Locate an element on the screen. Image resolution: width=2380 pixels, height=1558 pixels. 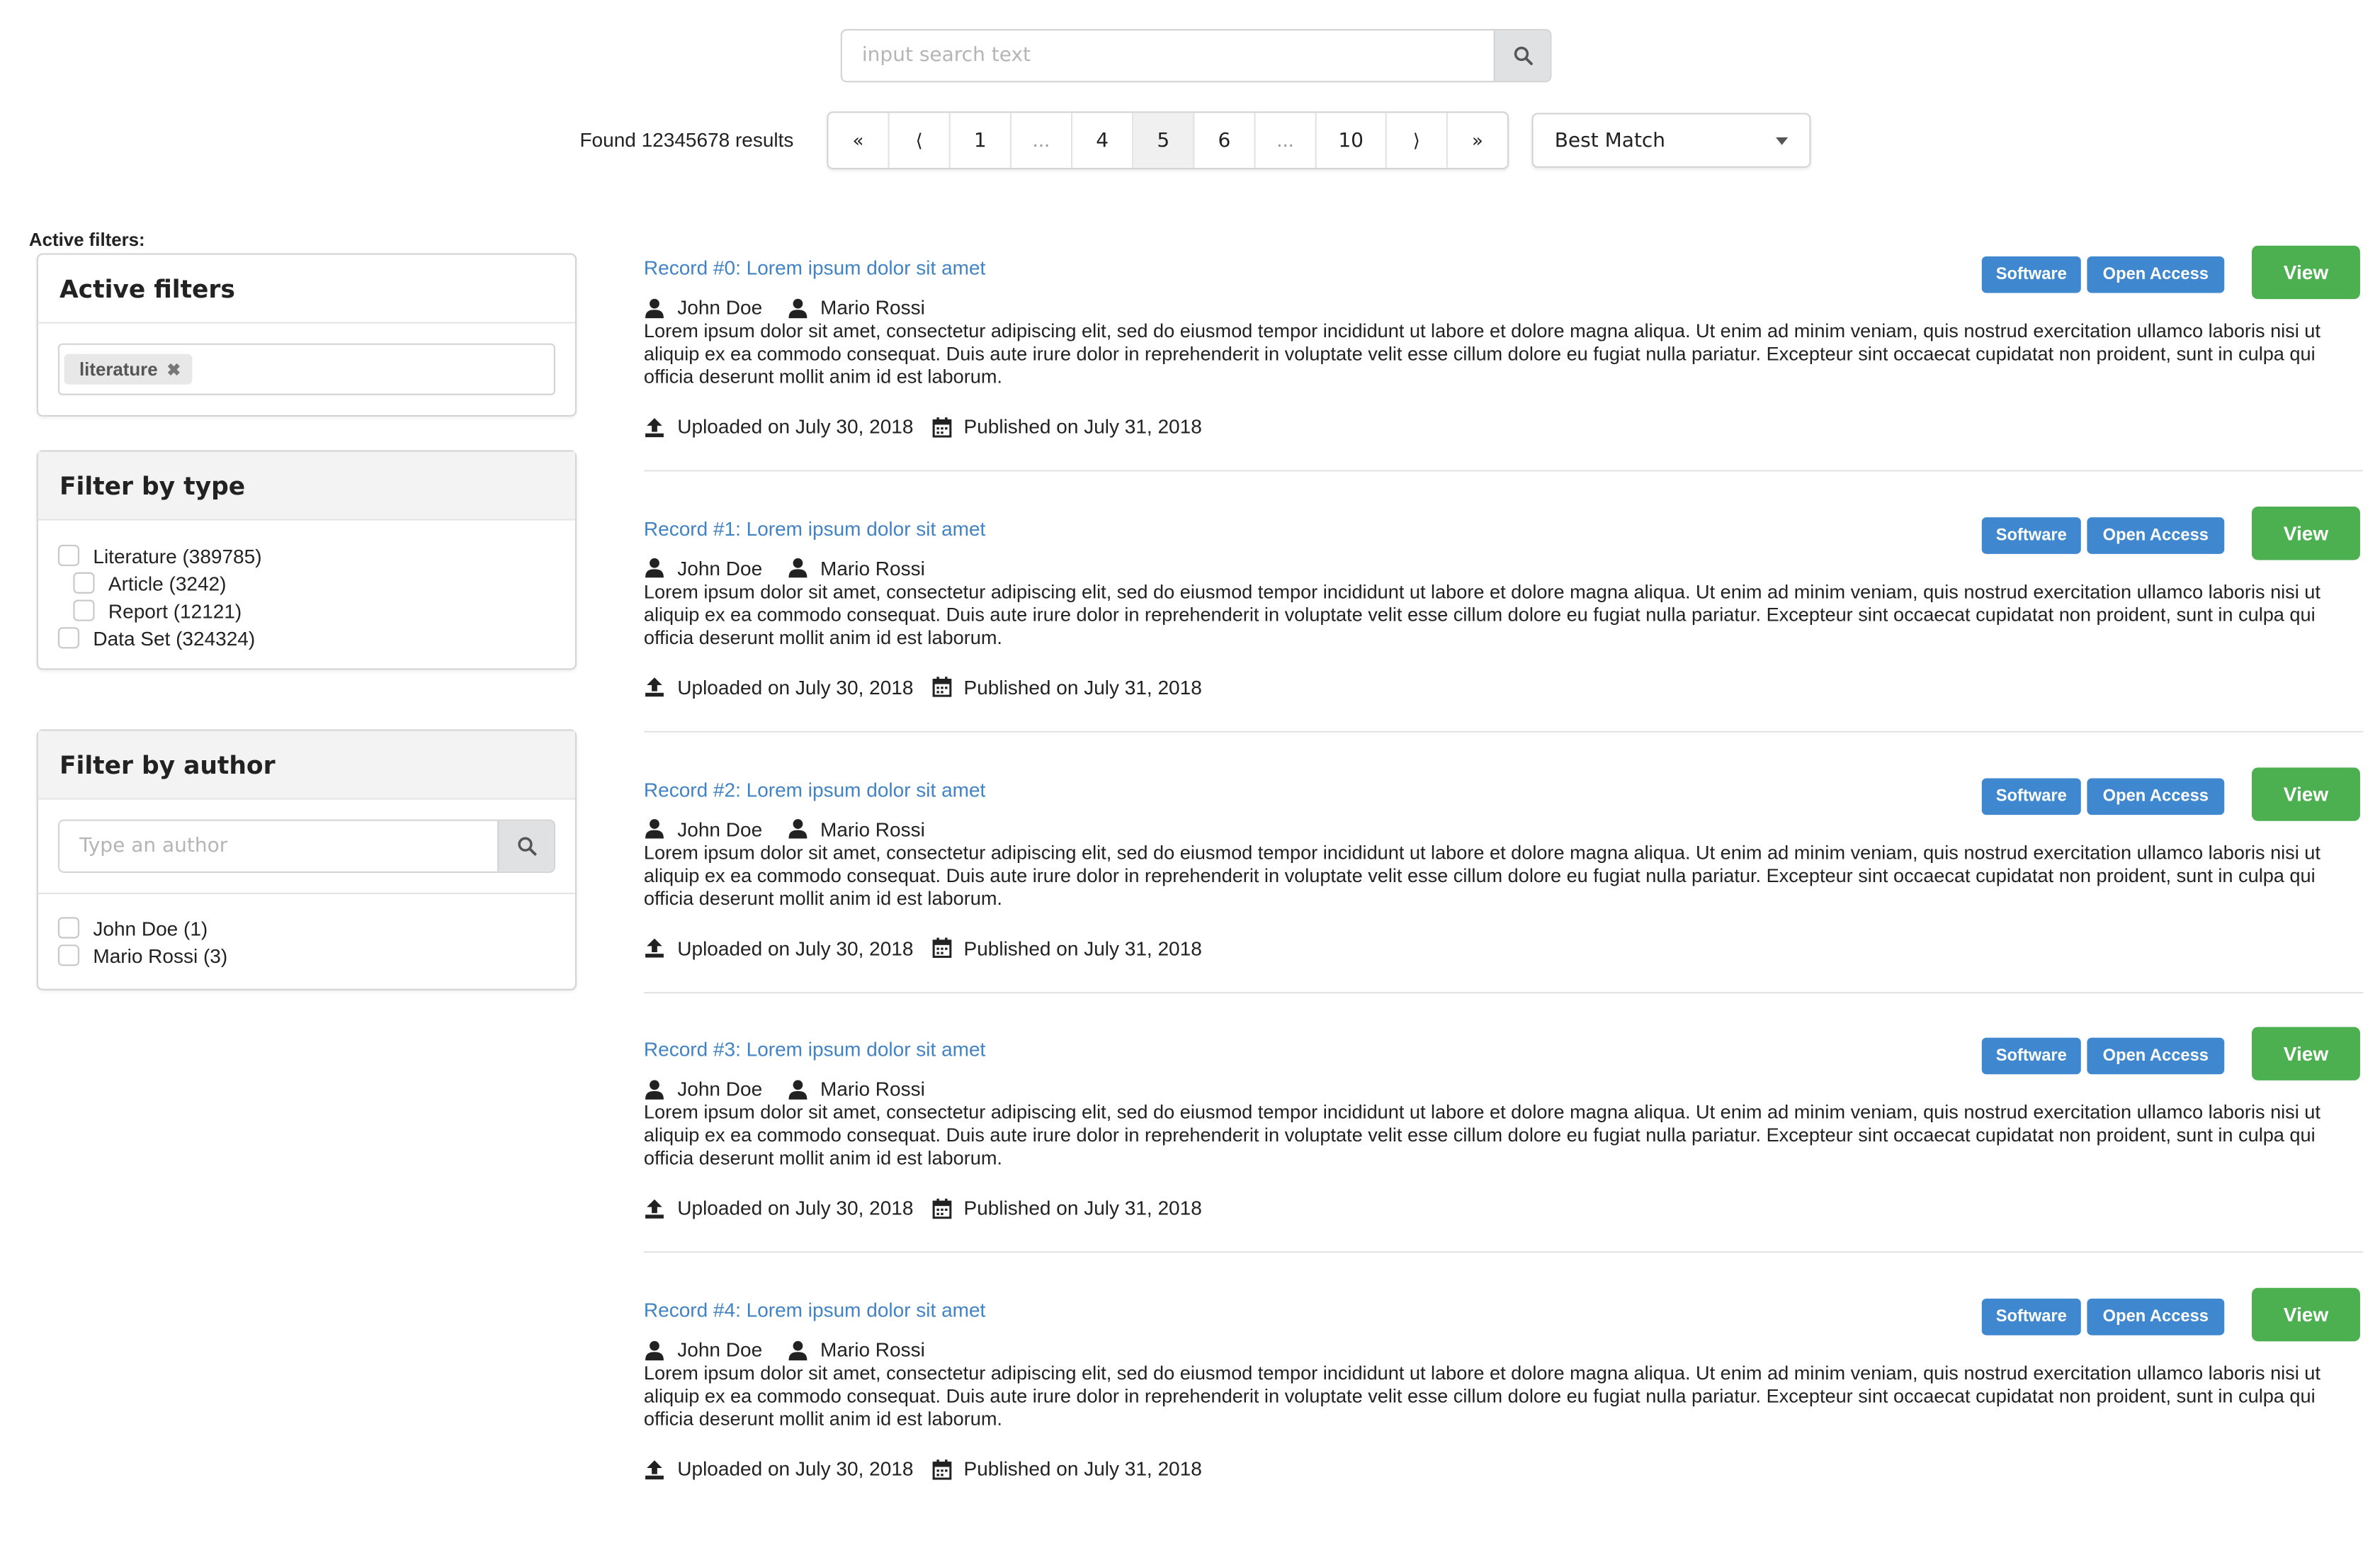
panel-title: Filter by author is located at coordinates (307, 765).